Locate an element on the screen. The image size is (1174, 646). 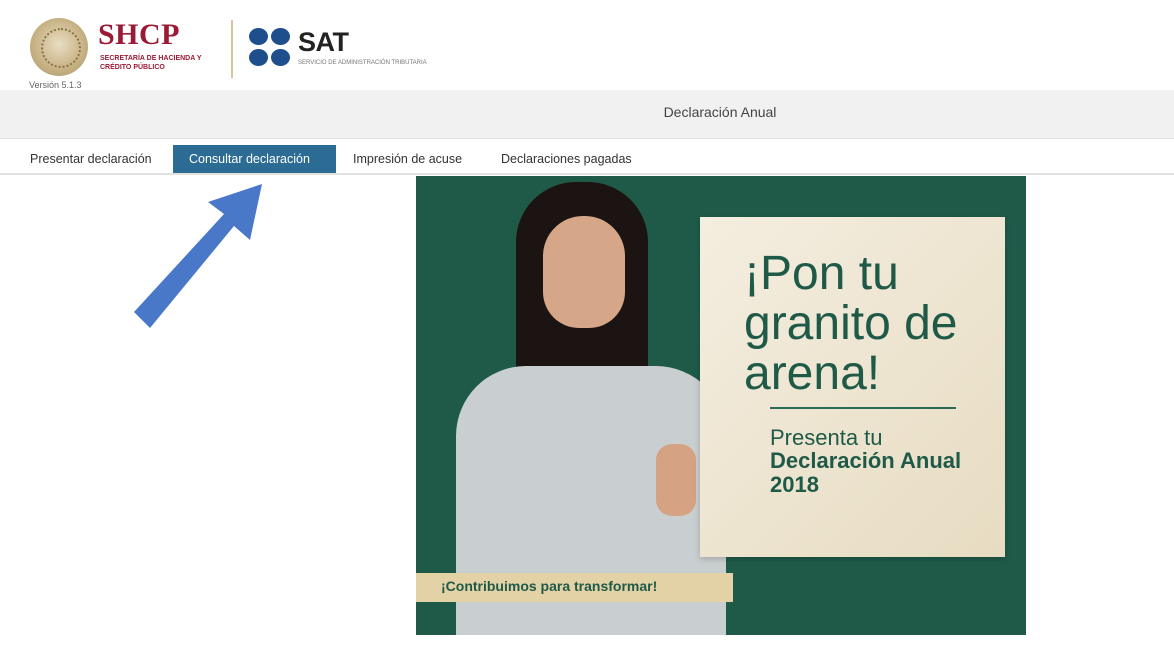
tab-consultar-declaracion: Consultar declaración is located at coordinates (254, 159).